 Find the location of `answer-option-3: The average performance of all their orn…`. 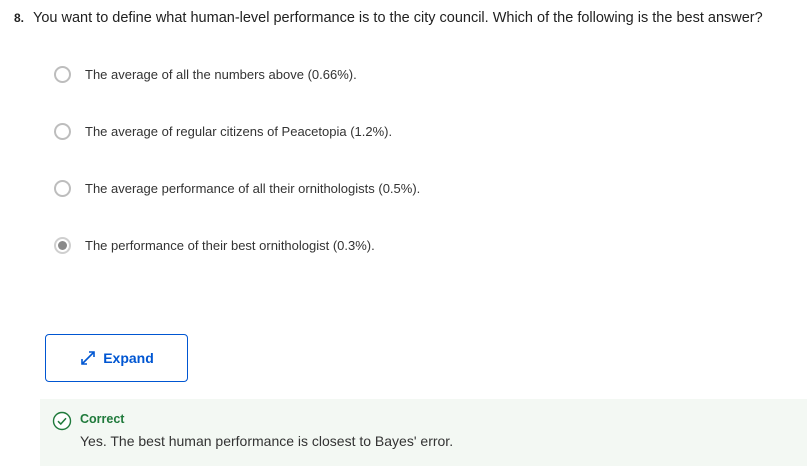

answer-option-3: The average performance of all their orn… is located at coordinates (237, 188).